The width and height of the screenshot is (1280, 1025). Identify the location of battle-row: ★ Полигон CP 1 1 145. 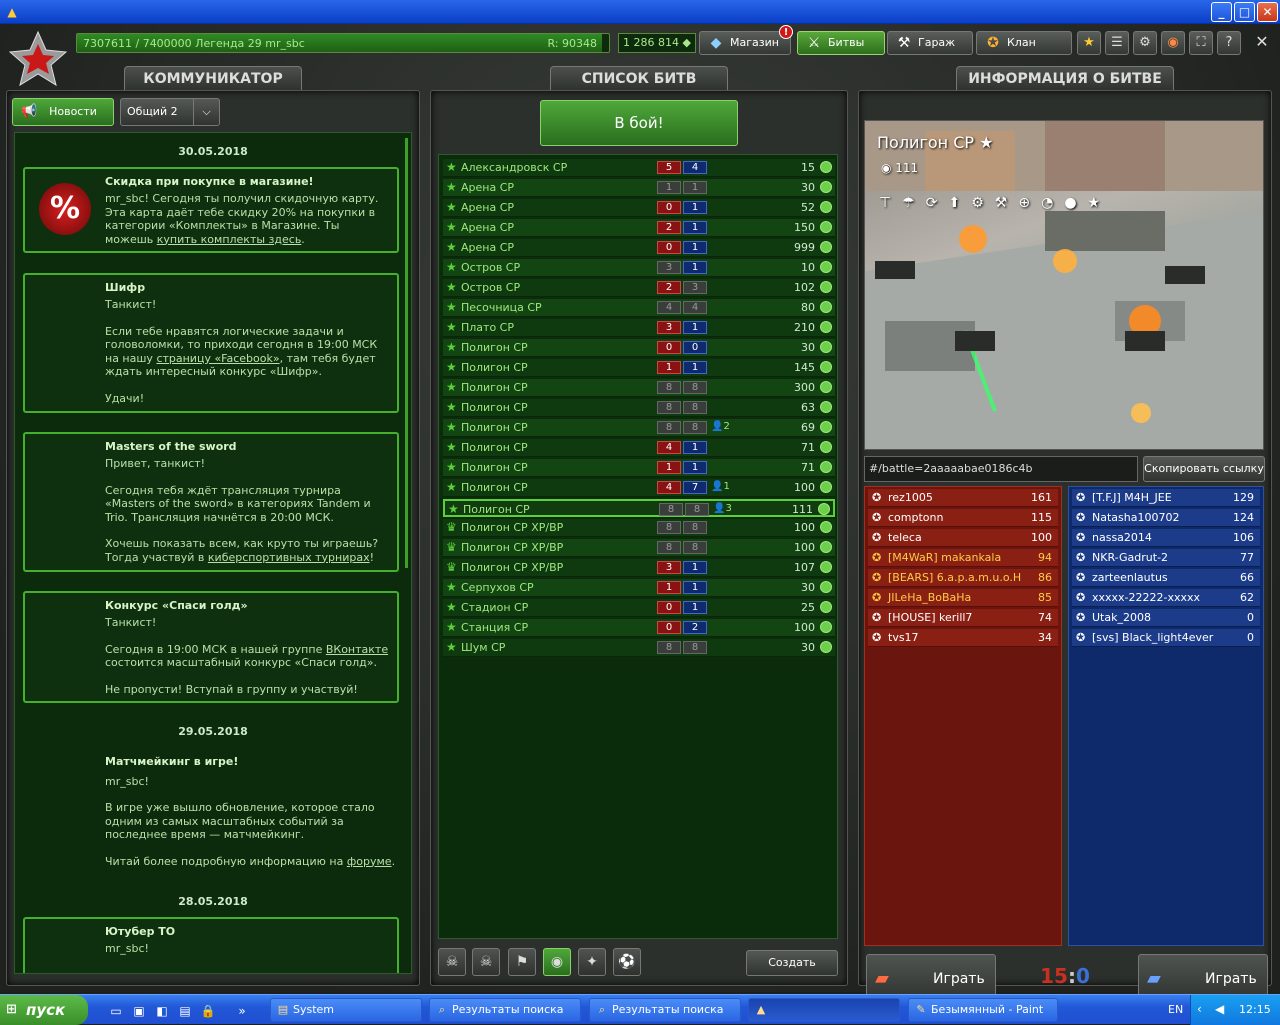
(639, 368).